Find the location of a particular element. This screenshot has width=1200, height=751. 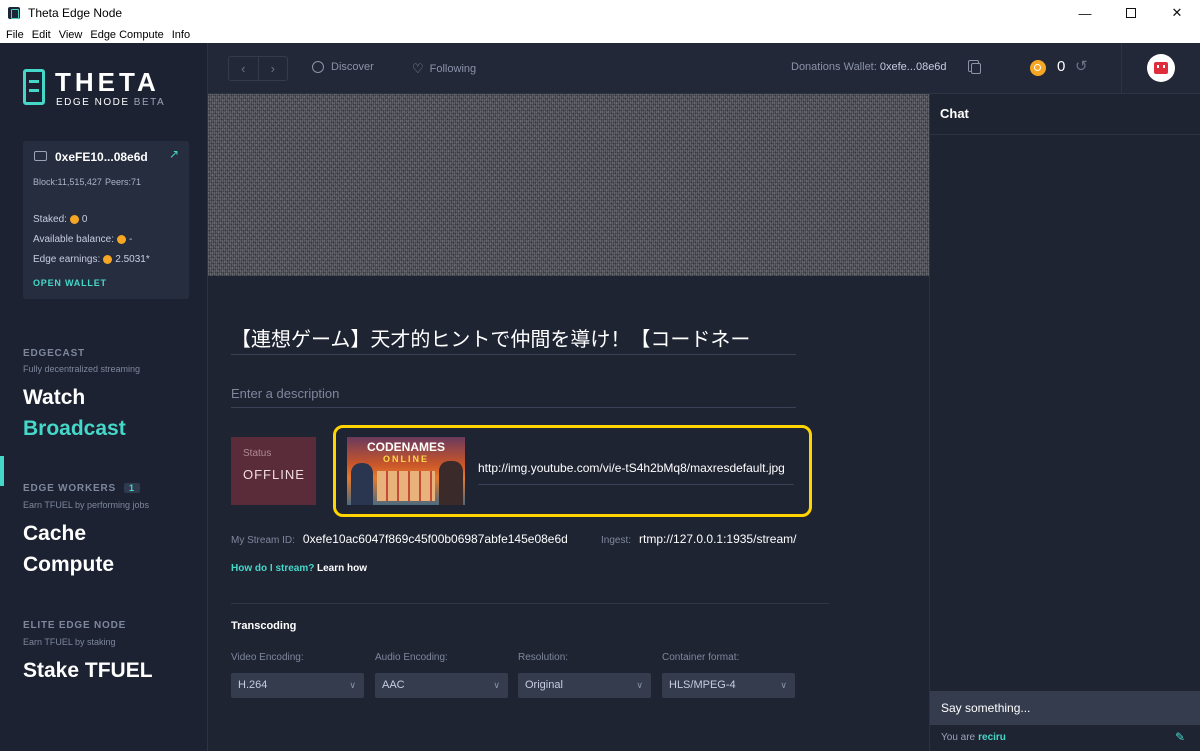

nav-watch: Watch is located at coordinates (54, 398).